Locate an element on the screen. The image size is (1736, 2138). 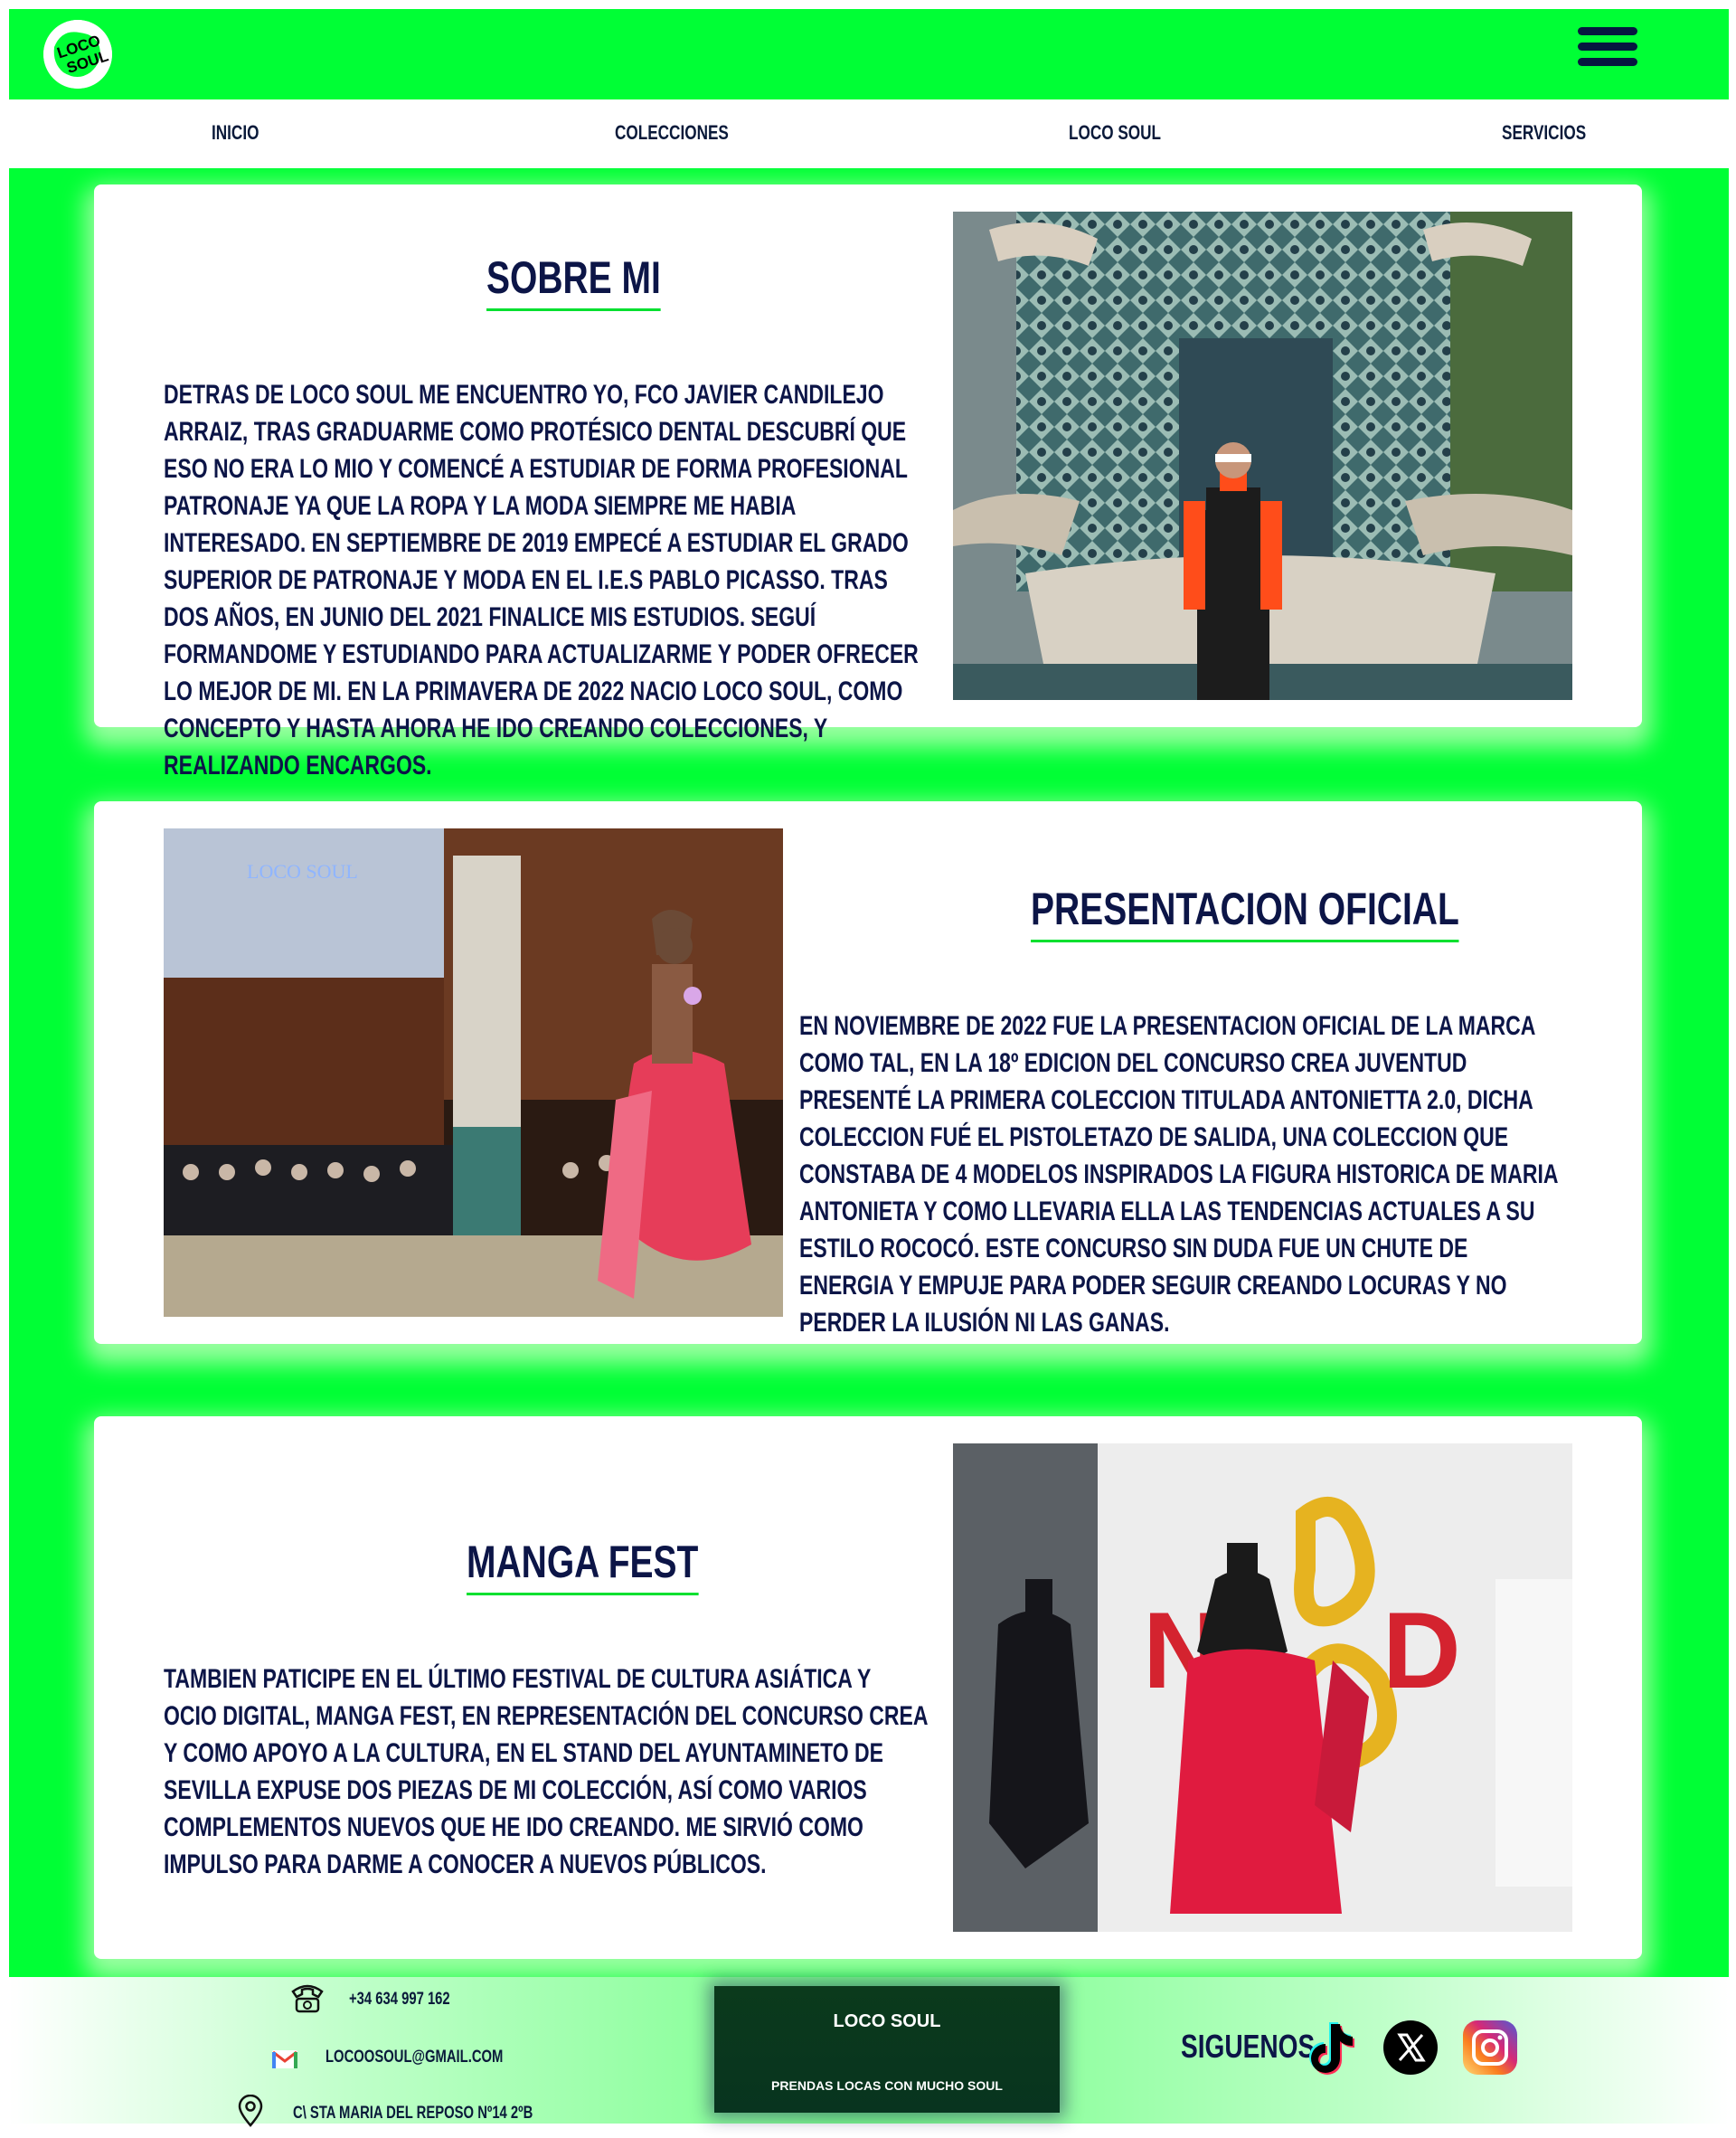
section-title: PRESENTACION OFICIAL is located at coordinates (1245, 913).